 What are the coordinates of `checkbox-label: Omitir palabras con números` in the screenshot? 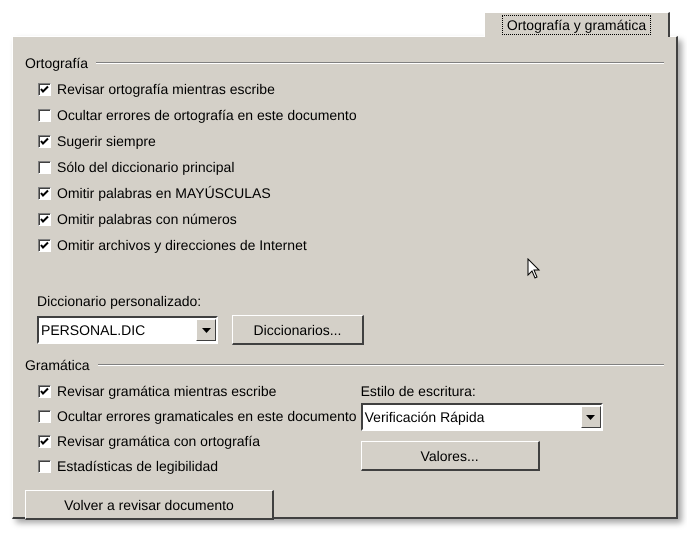 It's located at (147, 219).